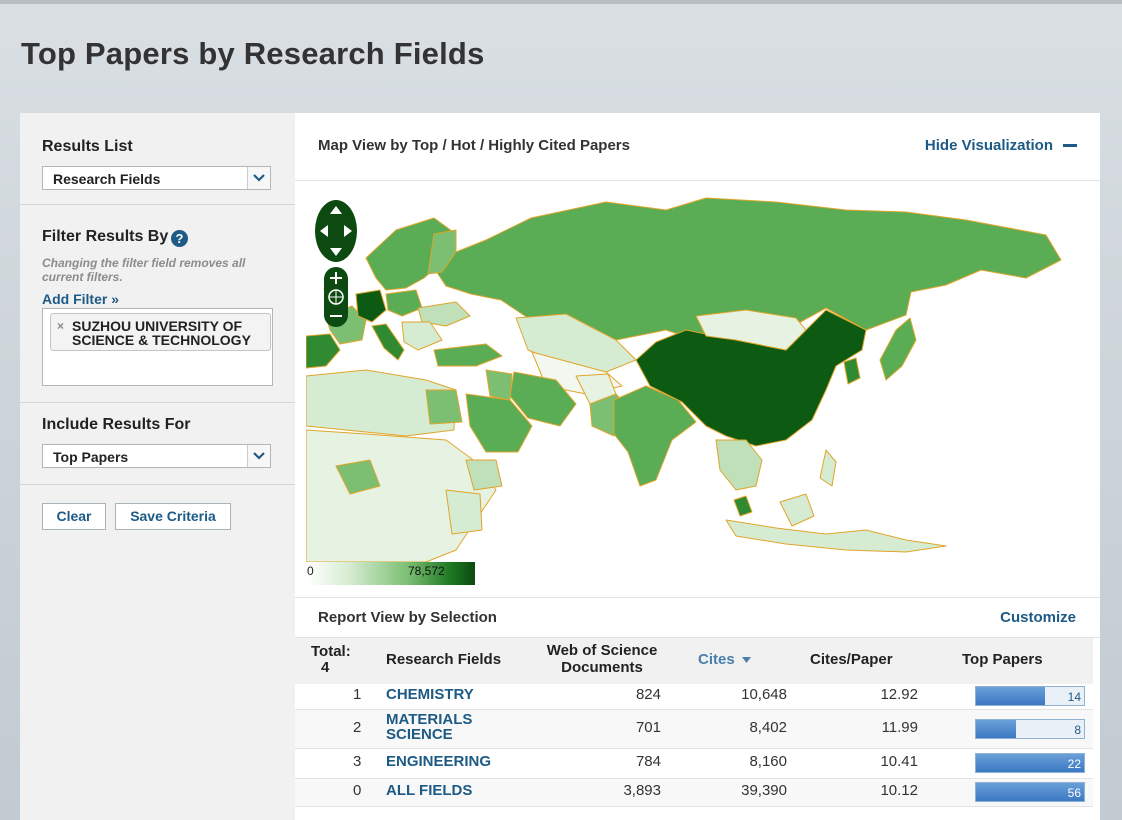 This screenshot has height=820, width=1122. I want to click on results-list-label: Results List, so click(87, 146).